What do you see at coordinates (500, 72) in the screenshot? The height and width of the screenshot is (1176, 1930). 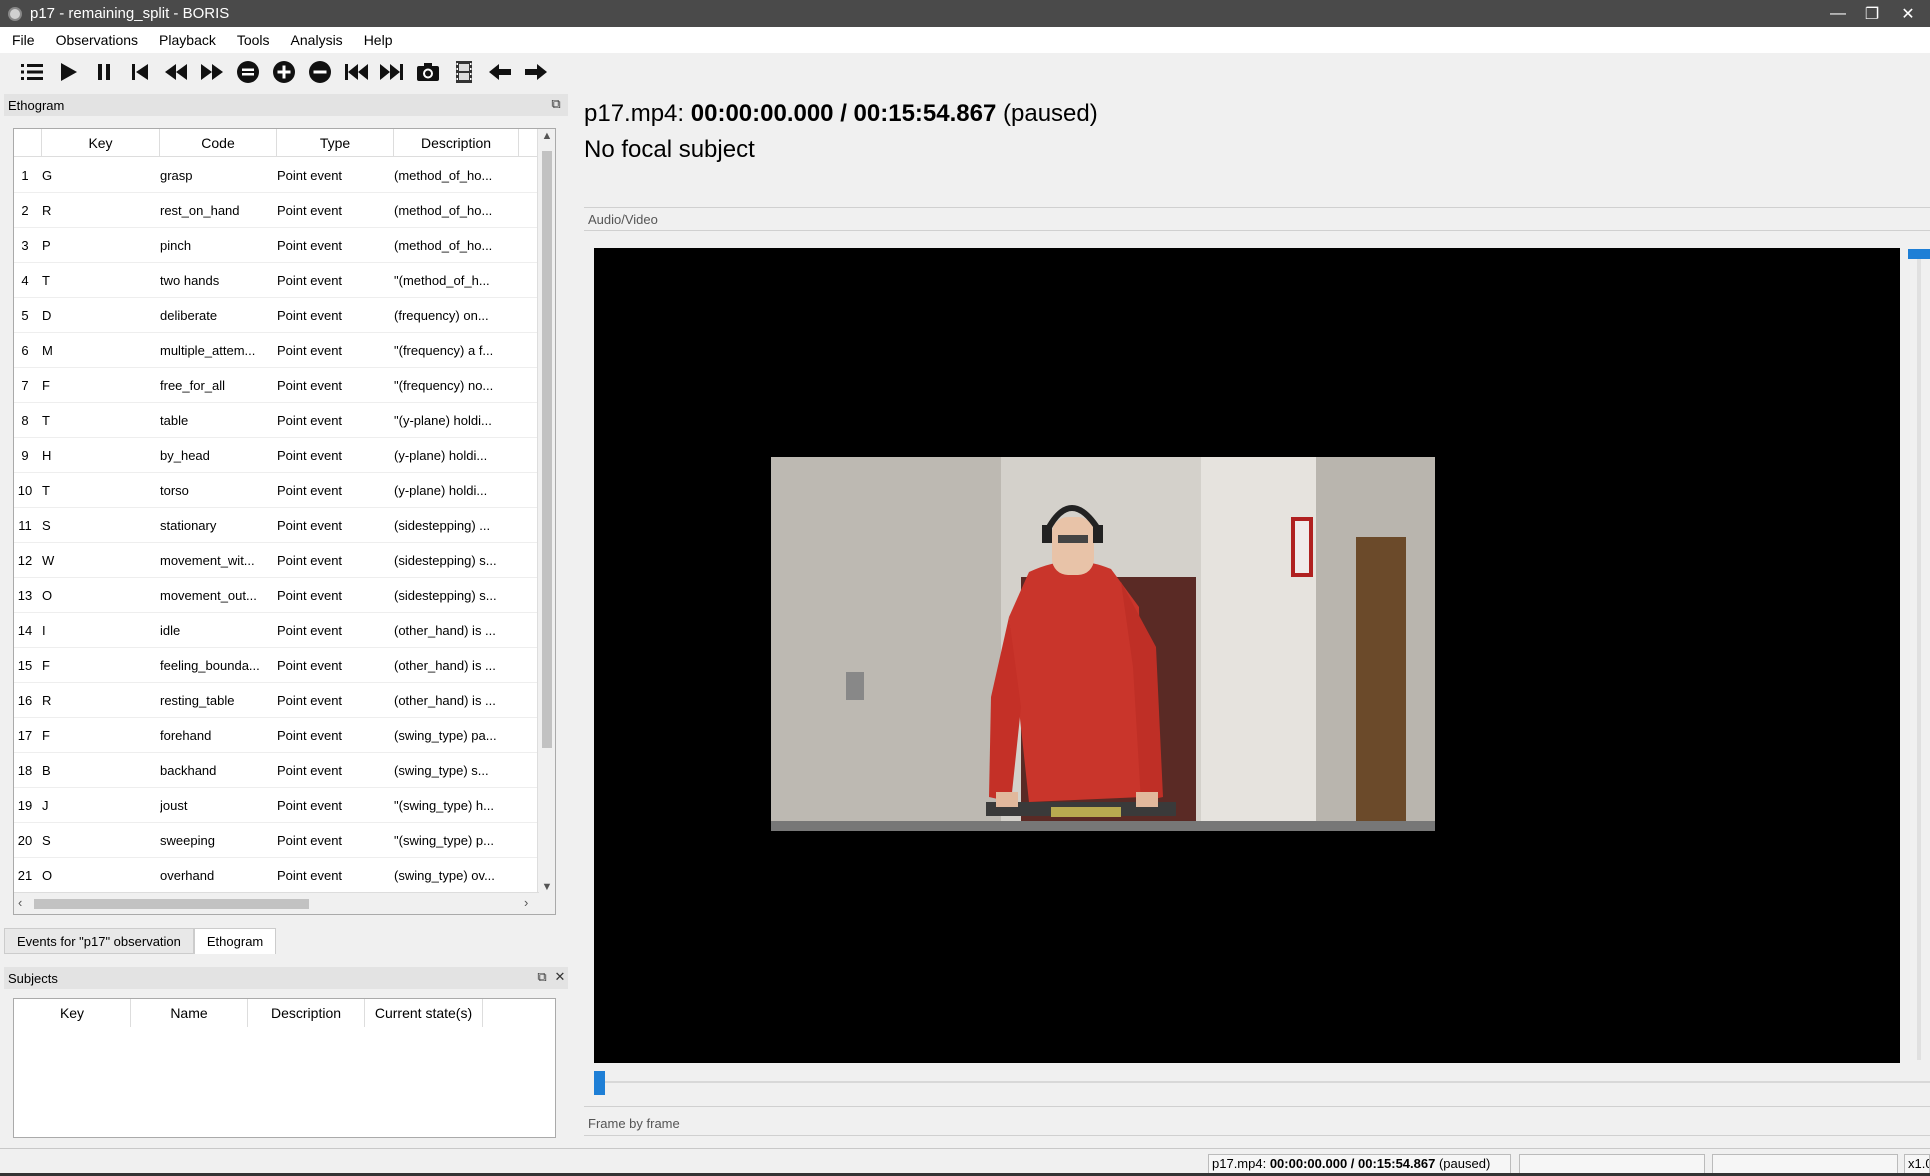 I see `jump-back-icon` at bounding box center [500, 72].